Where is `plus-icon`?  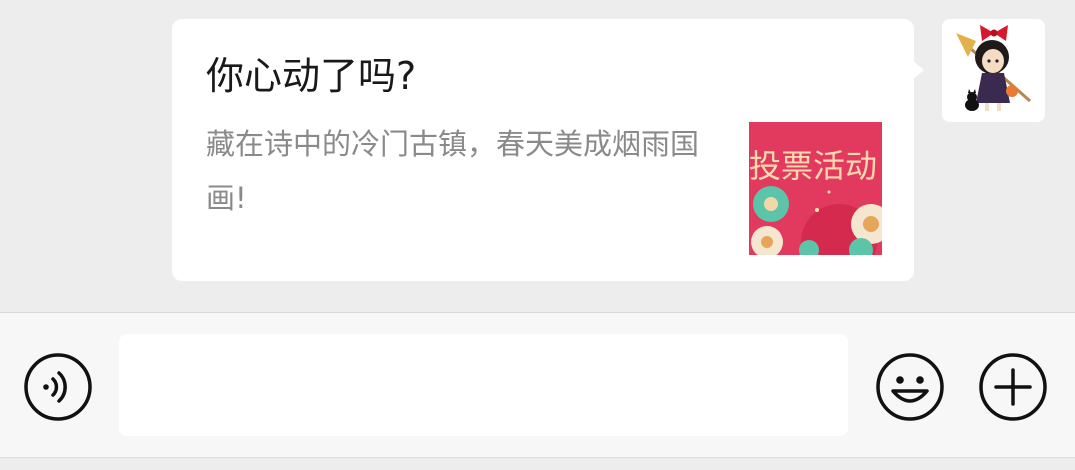
plus-icon is located at coordinates (1013, 387).